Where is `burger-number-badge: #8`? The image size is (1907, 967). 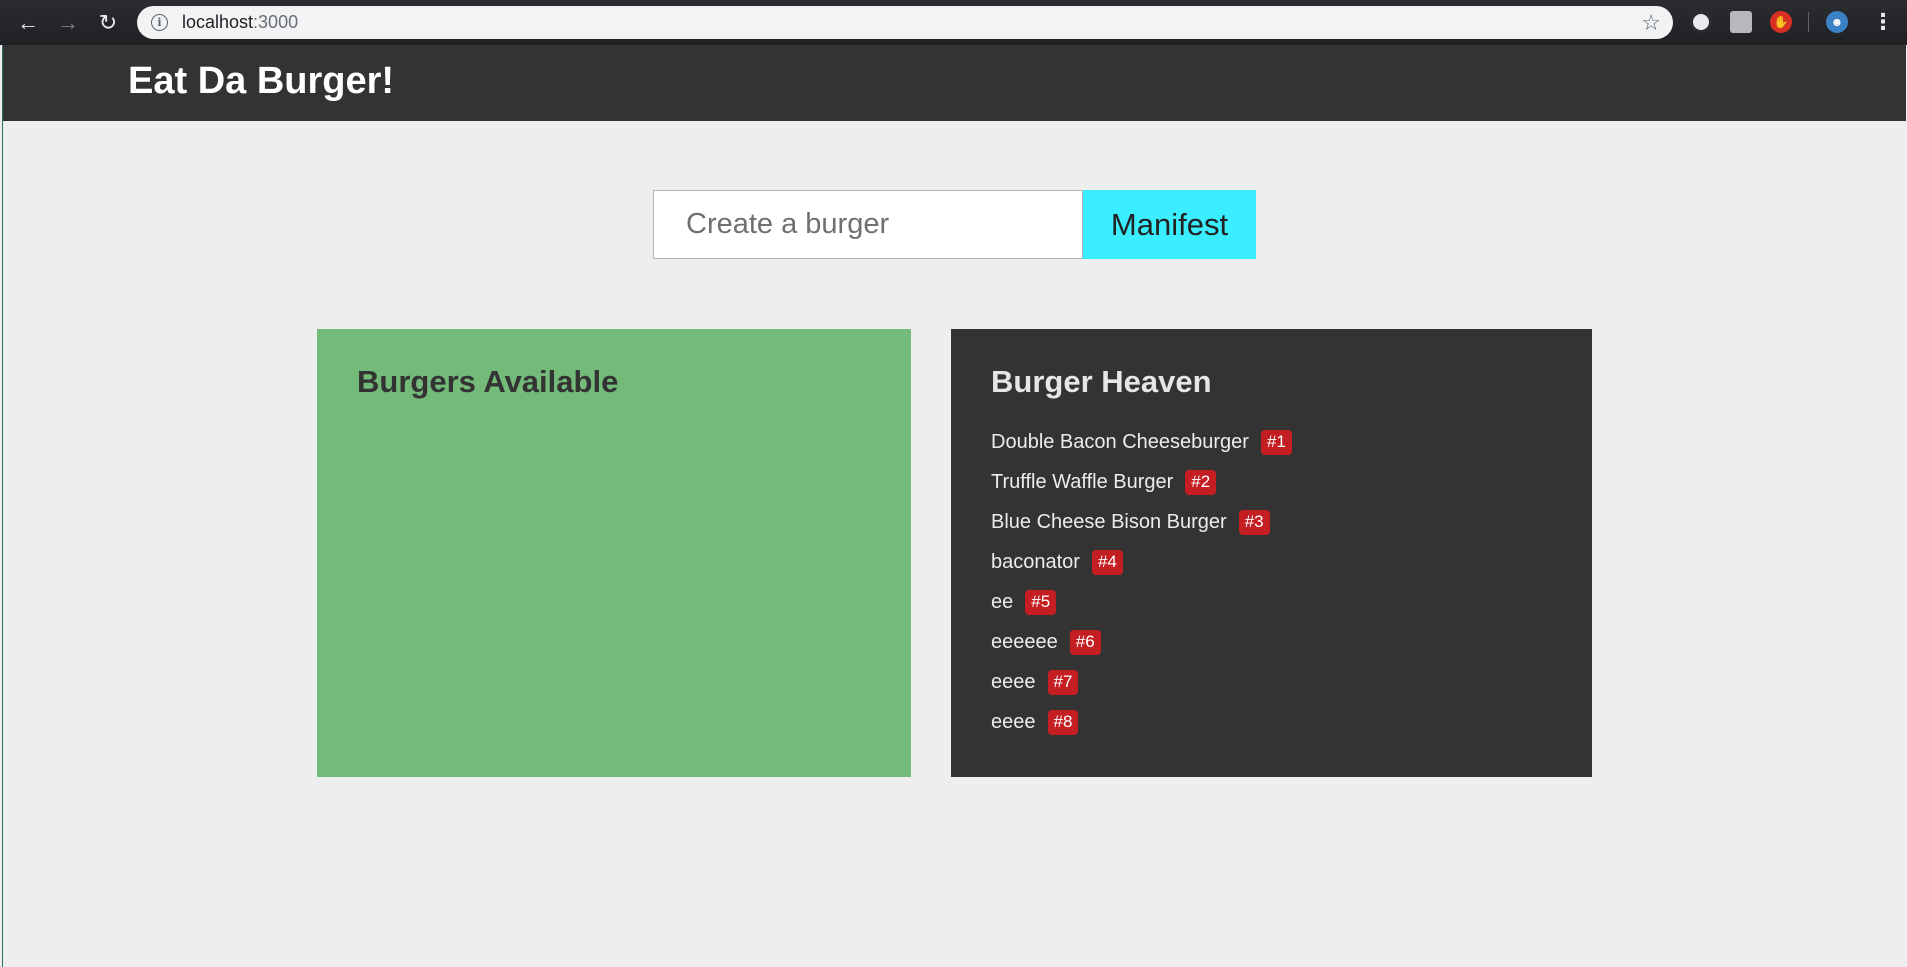
burger-number-badge: #8 is located at coordinates (1063, 722).